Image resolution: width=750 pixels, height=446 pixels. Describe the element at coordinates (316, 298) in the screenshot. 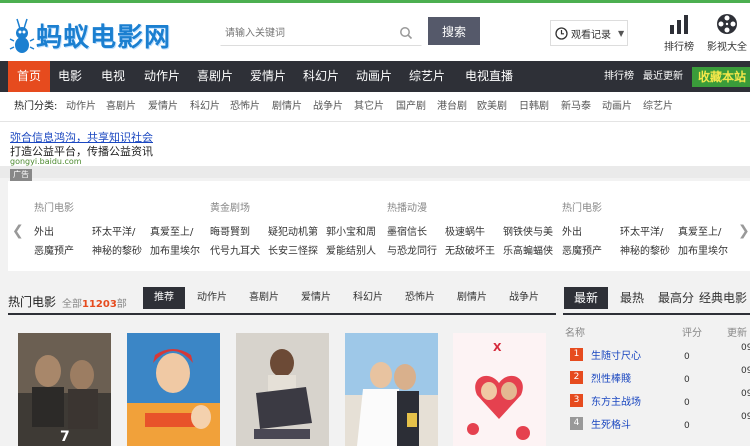

I see `tab-romance: 爱情片` at that location.